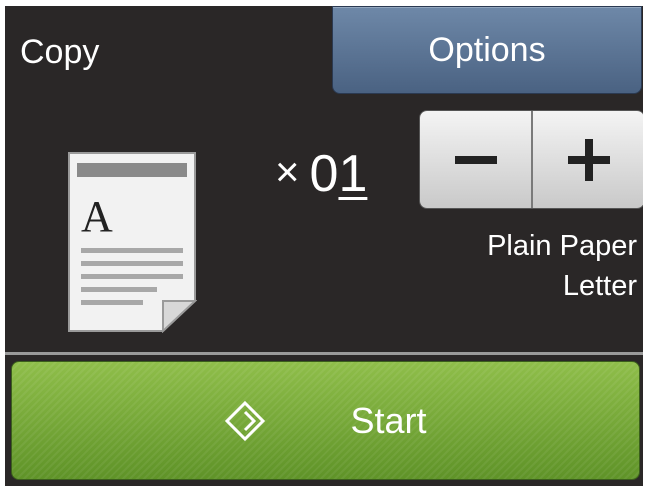 The width and height of the screenshot is (648, 491). What do you see at coordinates (60, 52) in the screenshot?
I see `screen-title: Copy` at bounding box center [60, 52].